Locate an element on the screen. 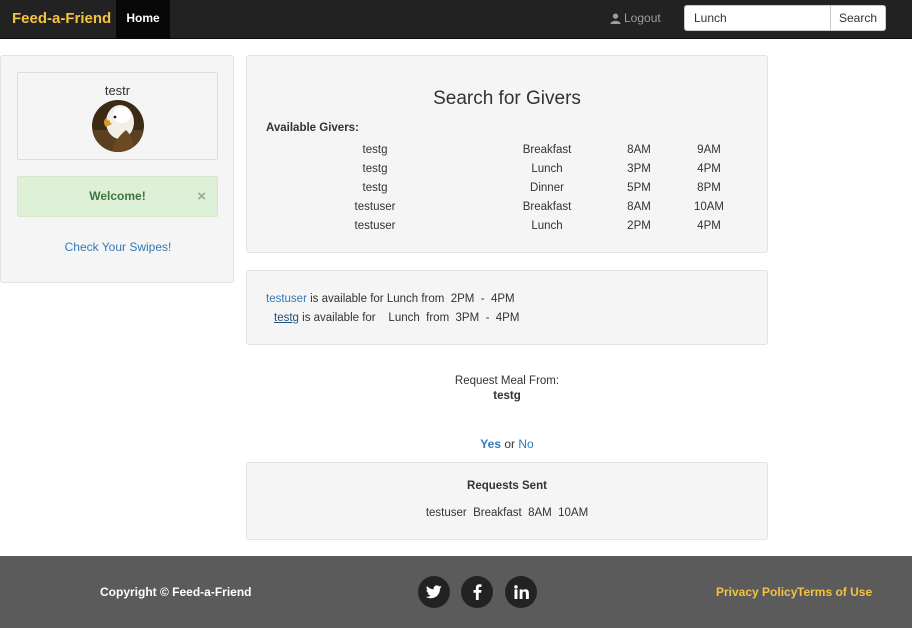 Image resolution: width=912 pixels, height=628 pixels. giver-row: testuser Lunch 2PM 4PM is located at coordinates (507, 229).